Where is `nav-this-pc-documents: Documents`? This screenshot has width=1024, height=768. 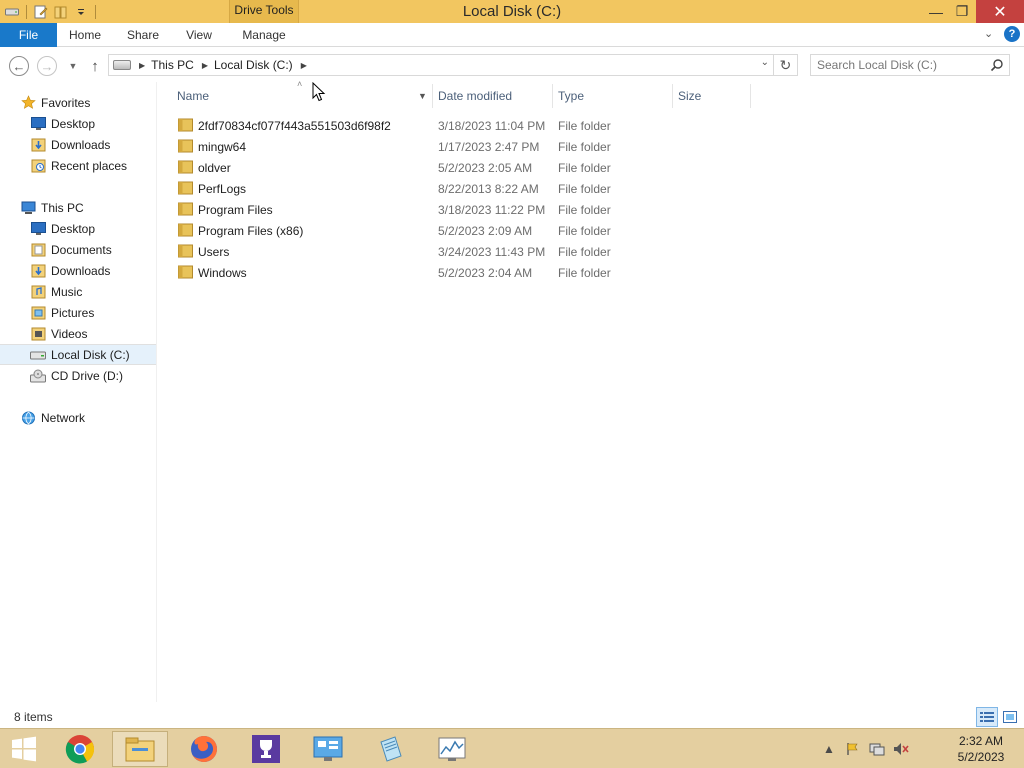
nav-this-pc-documents: Documents is located at coordinates (78, 249).